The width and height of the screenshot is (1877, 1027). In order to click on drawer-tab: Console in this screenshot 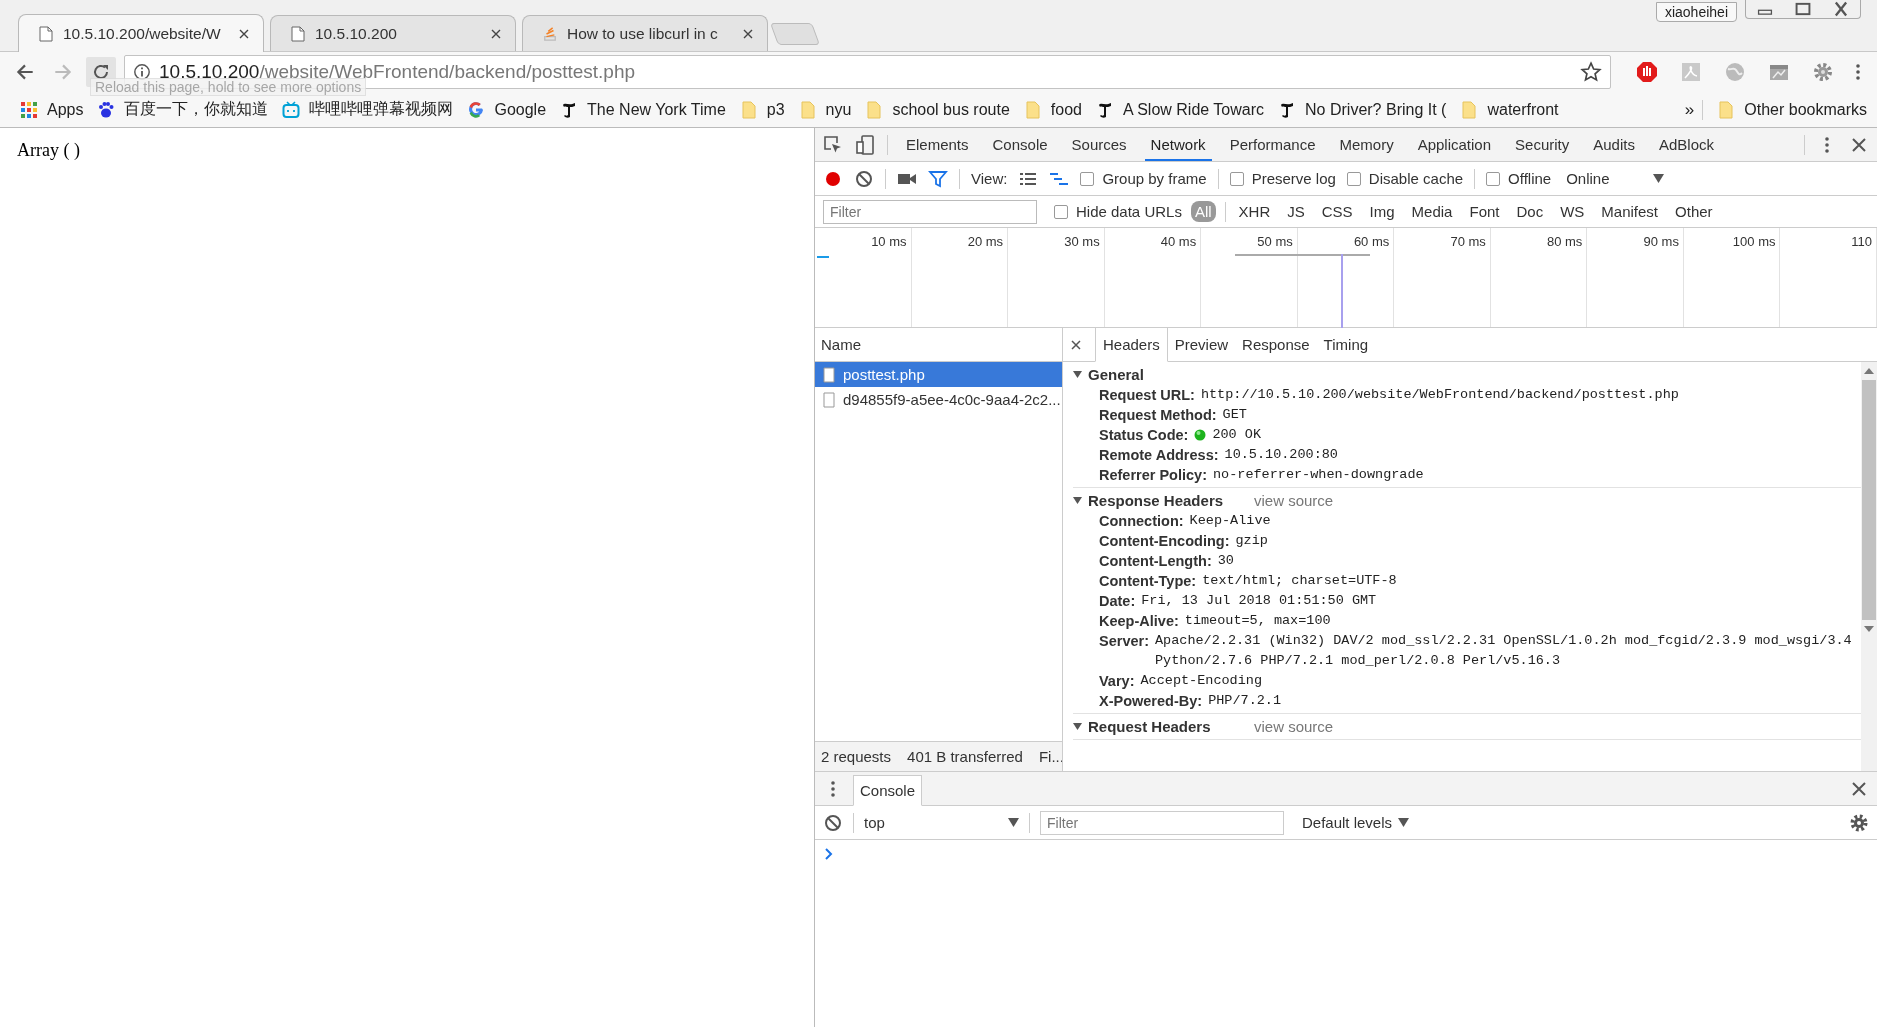, I will do `click(888, 790)`.